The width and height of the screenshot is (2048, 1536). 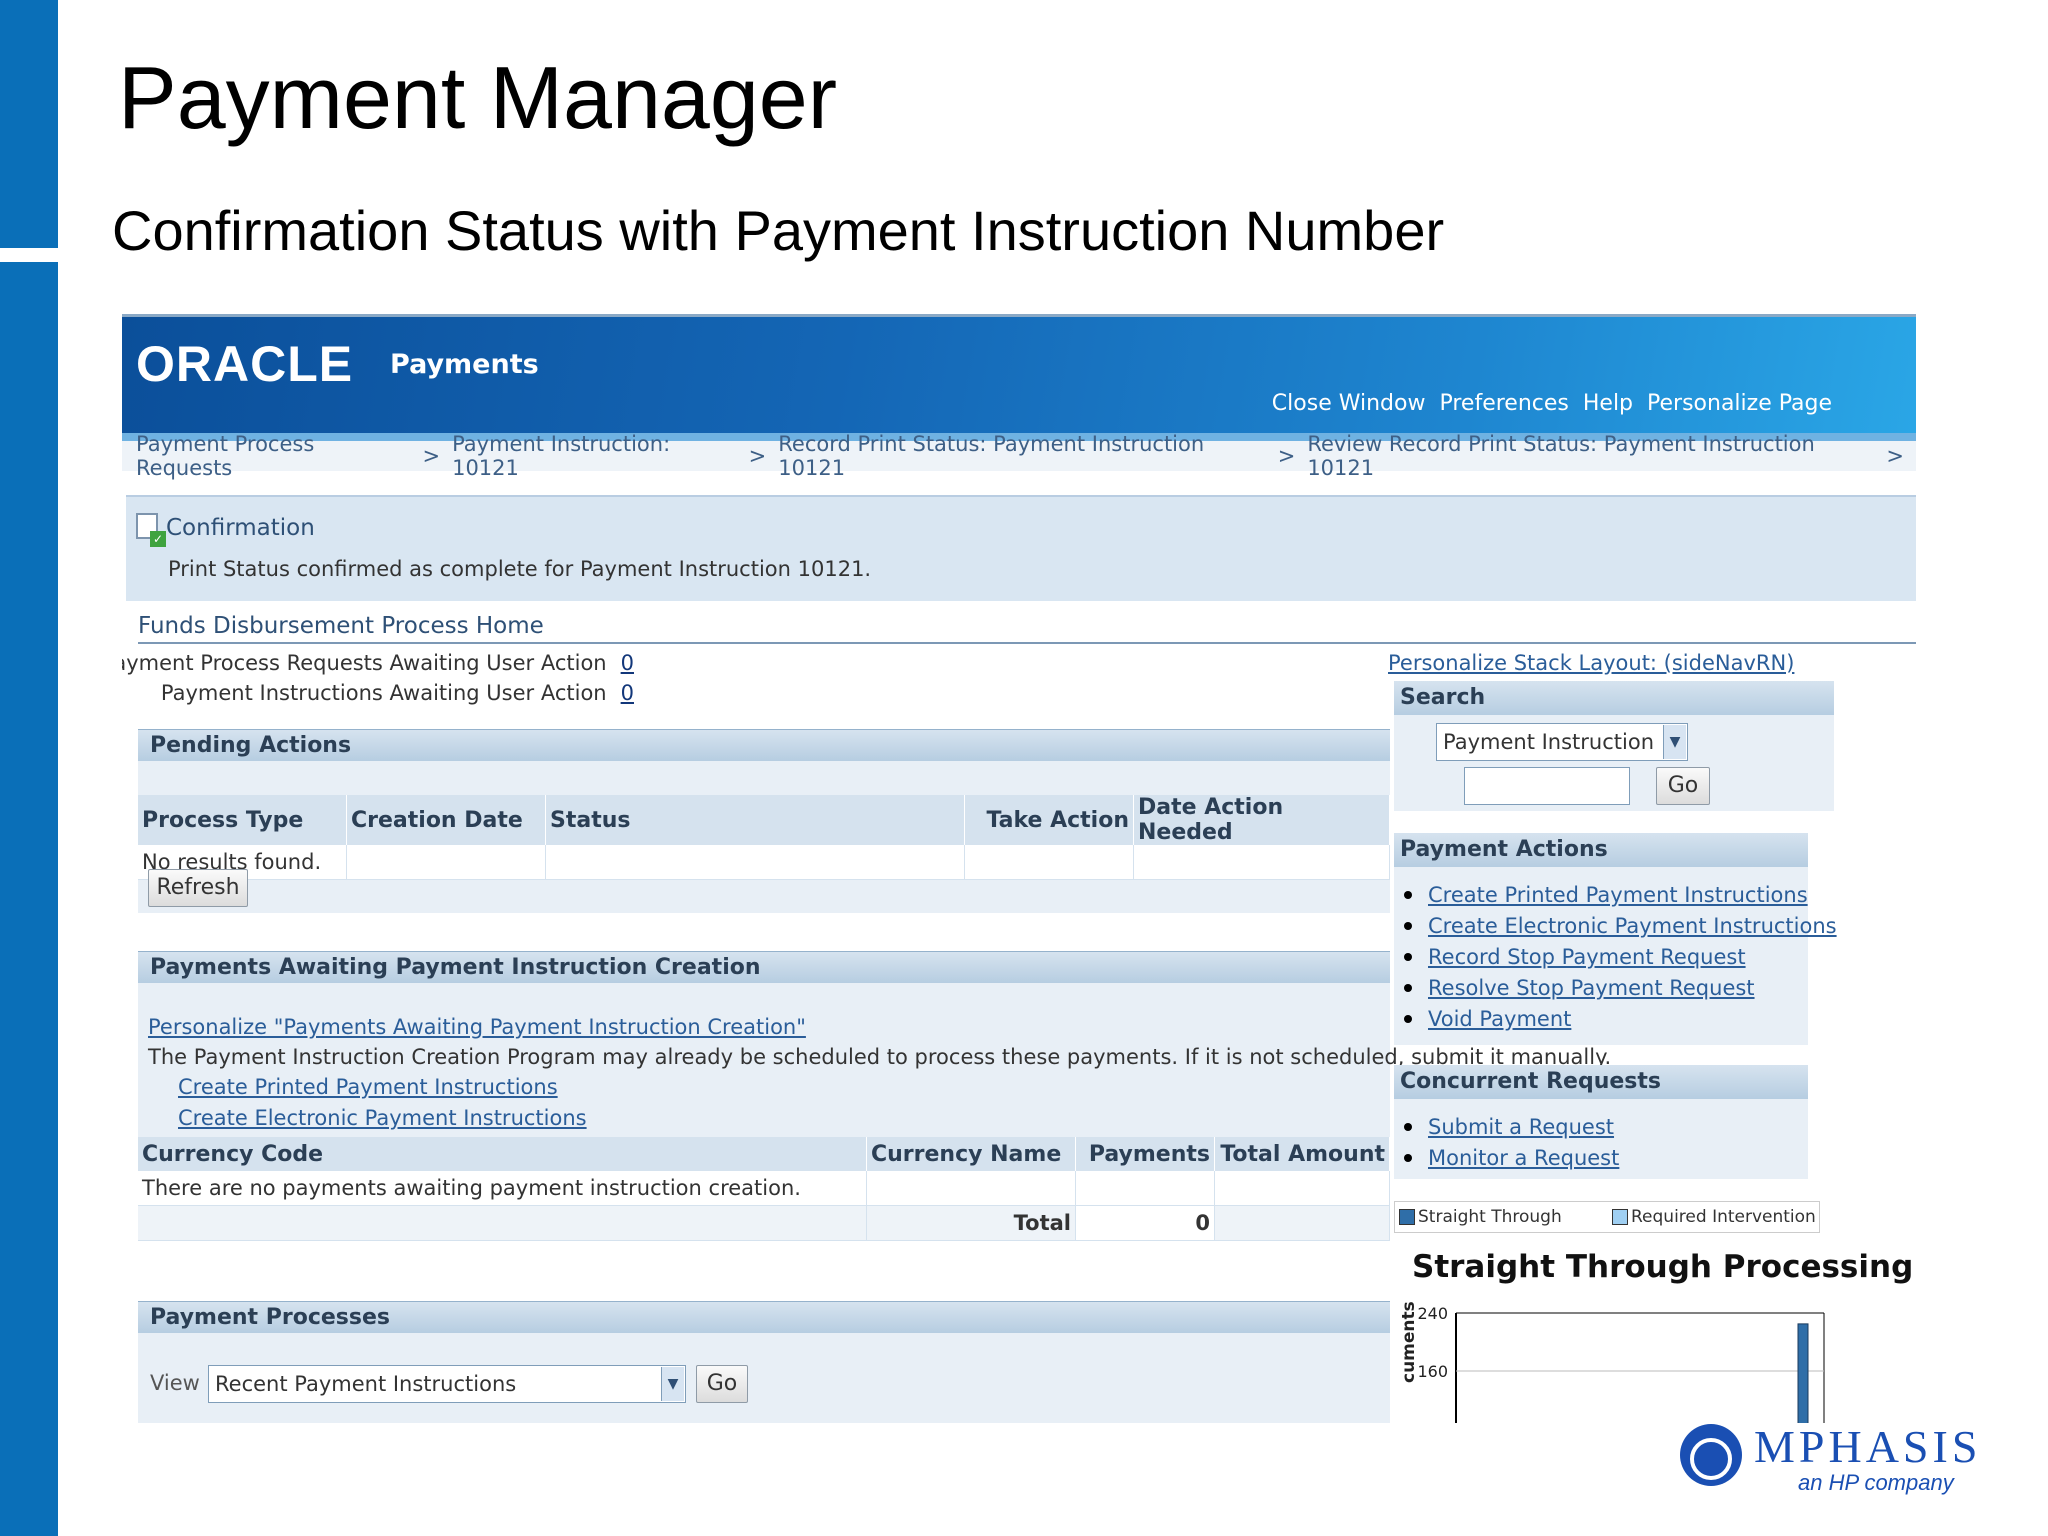 What do you see at coordinates (1587, 957) in the screenshot?
I see `record-stop-link: Record Stop Payment Request` at bounding box center [1587, 957].